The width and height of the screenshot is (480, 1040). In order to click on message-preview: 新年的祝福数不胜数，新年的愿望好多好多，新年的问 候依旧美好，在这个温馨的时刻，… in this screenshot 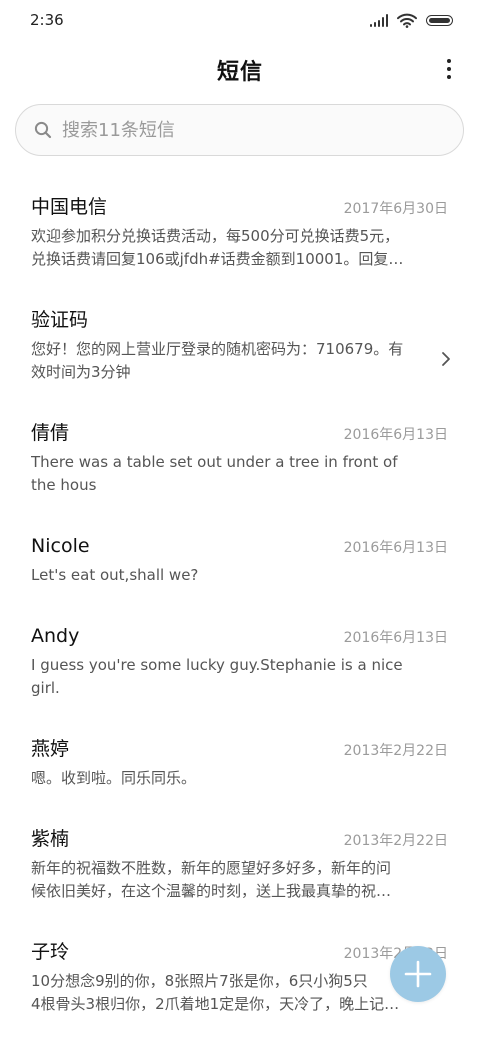, I will do `click(239, 880)`.